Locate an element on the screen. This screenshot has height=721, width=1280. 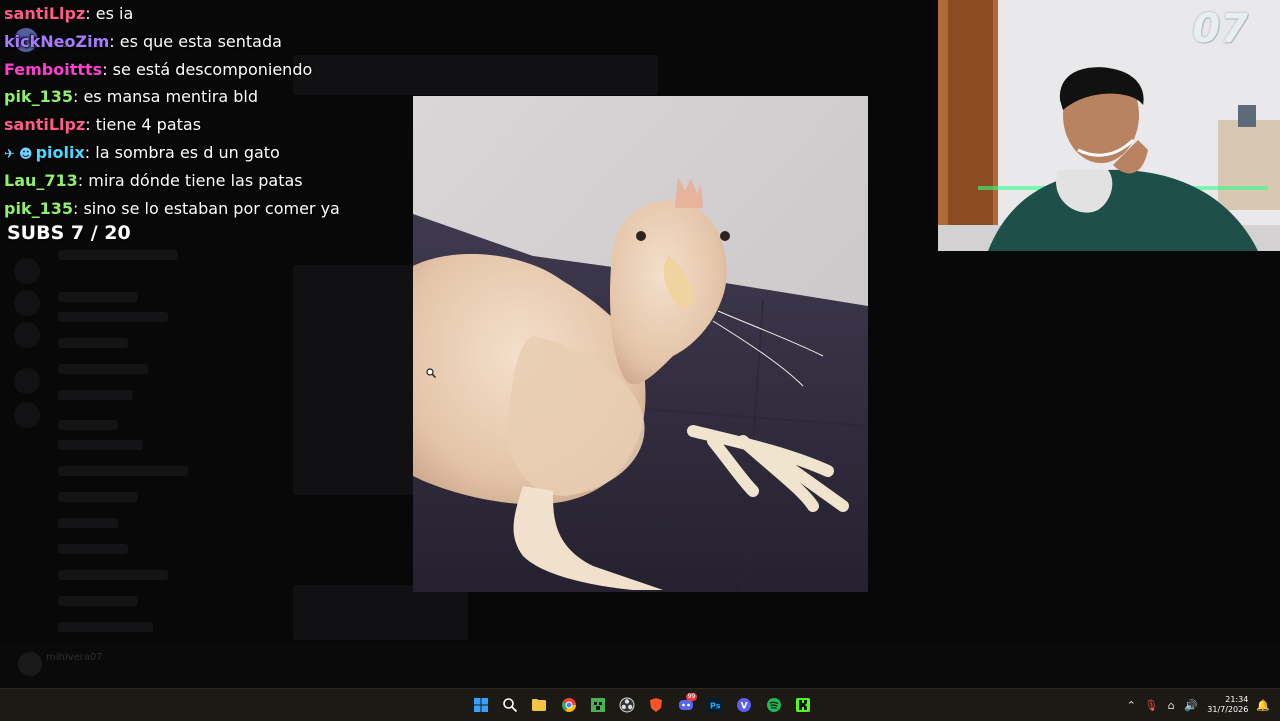
chat-text: : se está descomponiendo is located at coordinates (207, 69).